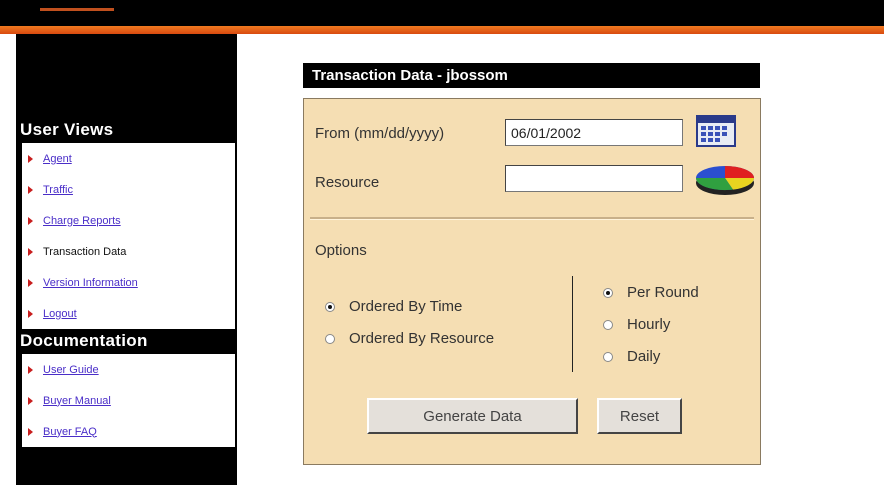  Describe the element at coordinates (531, 75) in the screenshot. I see `panel-title: Transaction Data - jbossom` at that location.